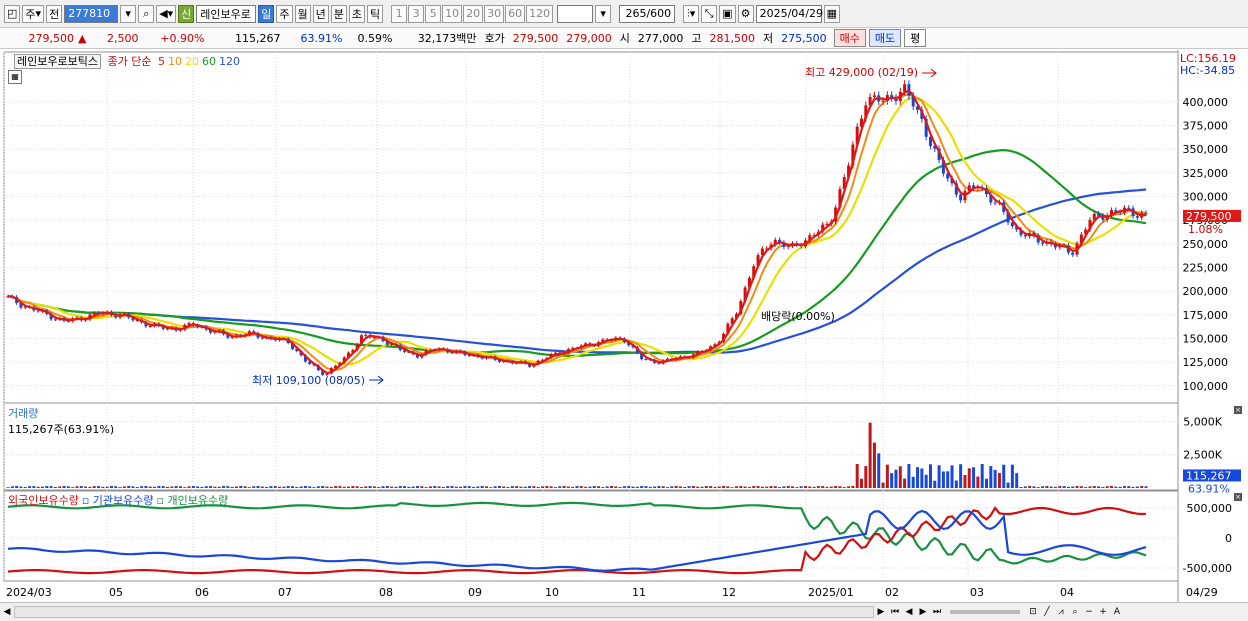 The width and height of the screenshot is (1248, 621). What do you see at coordinates (709, 13) in the screenshot?
I see `crosshair-icon: ⤡` at bounding box center [709, 13].